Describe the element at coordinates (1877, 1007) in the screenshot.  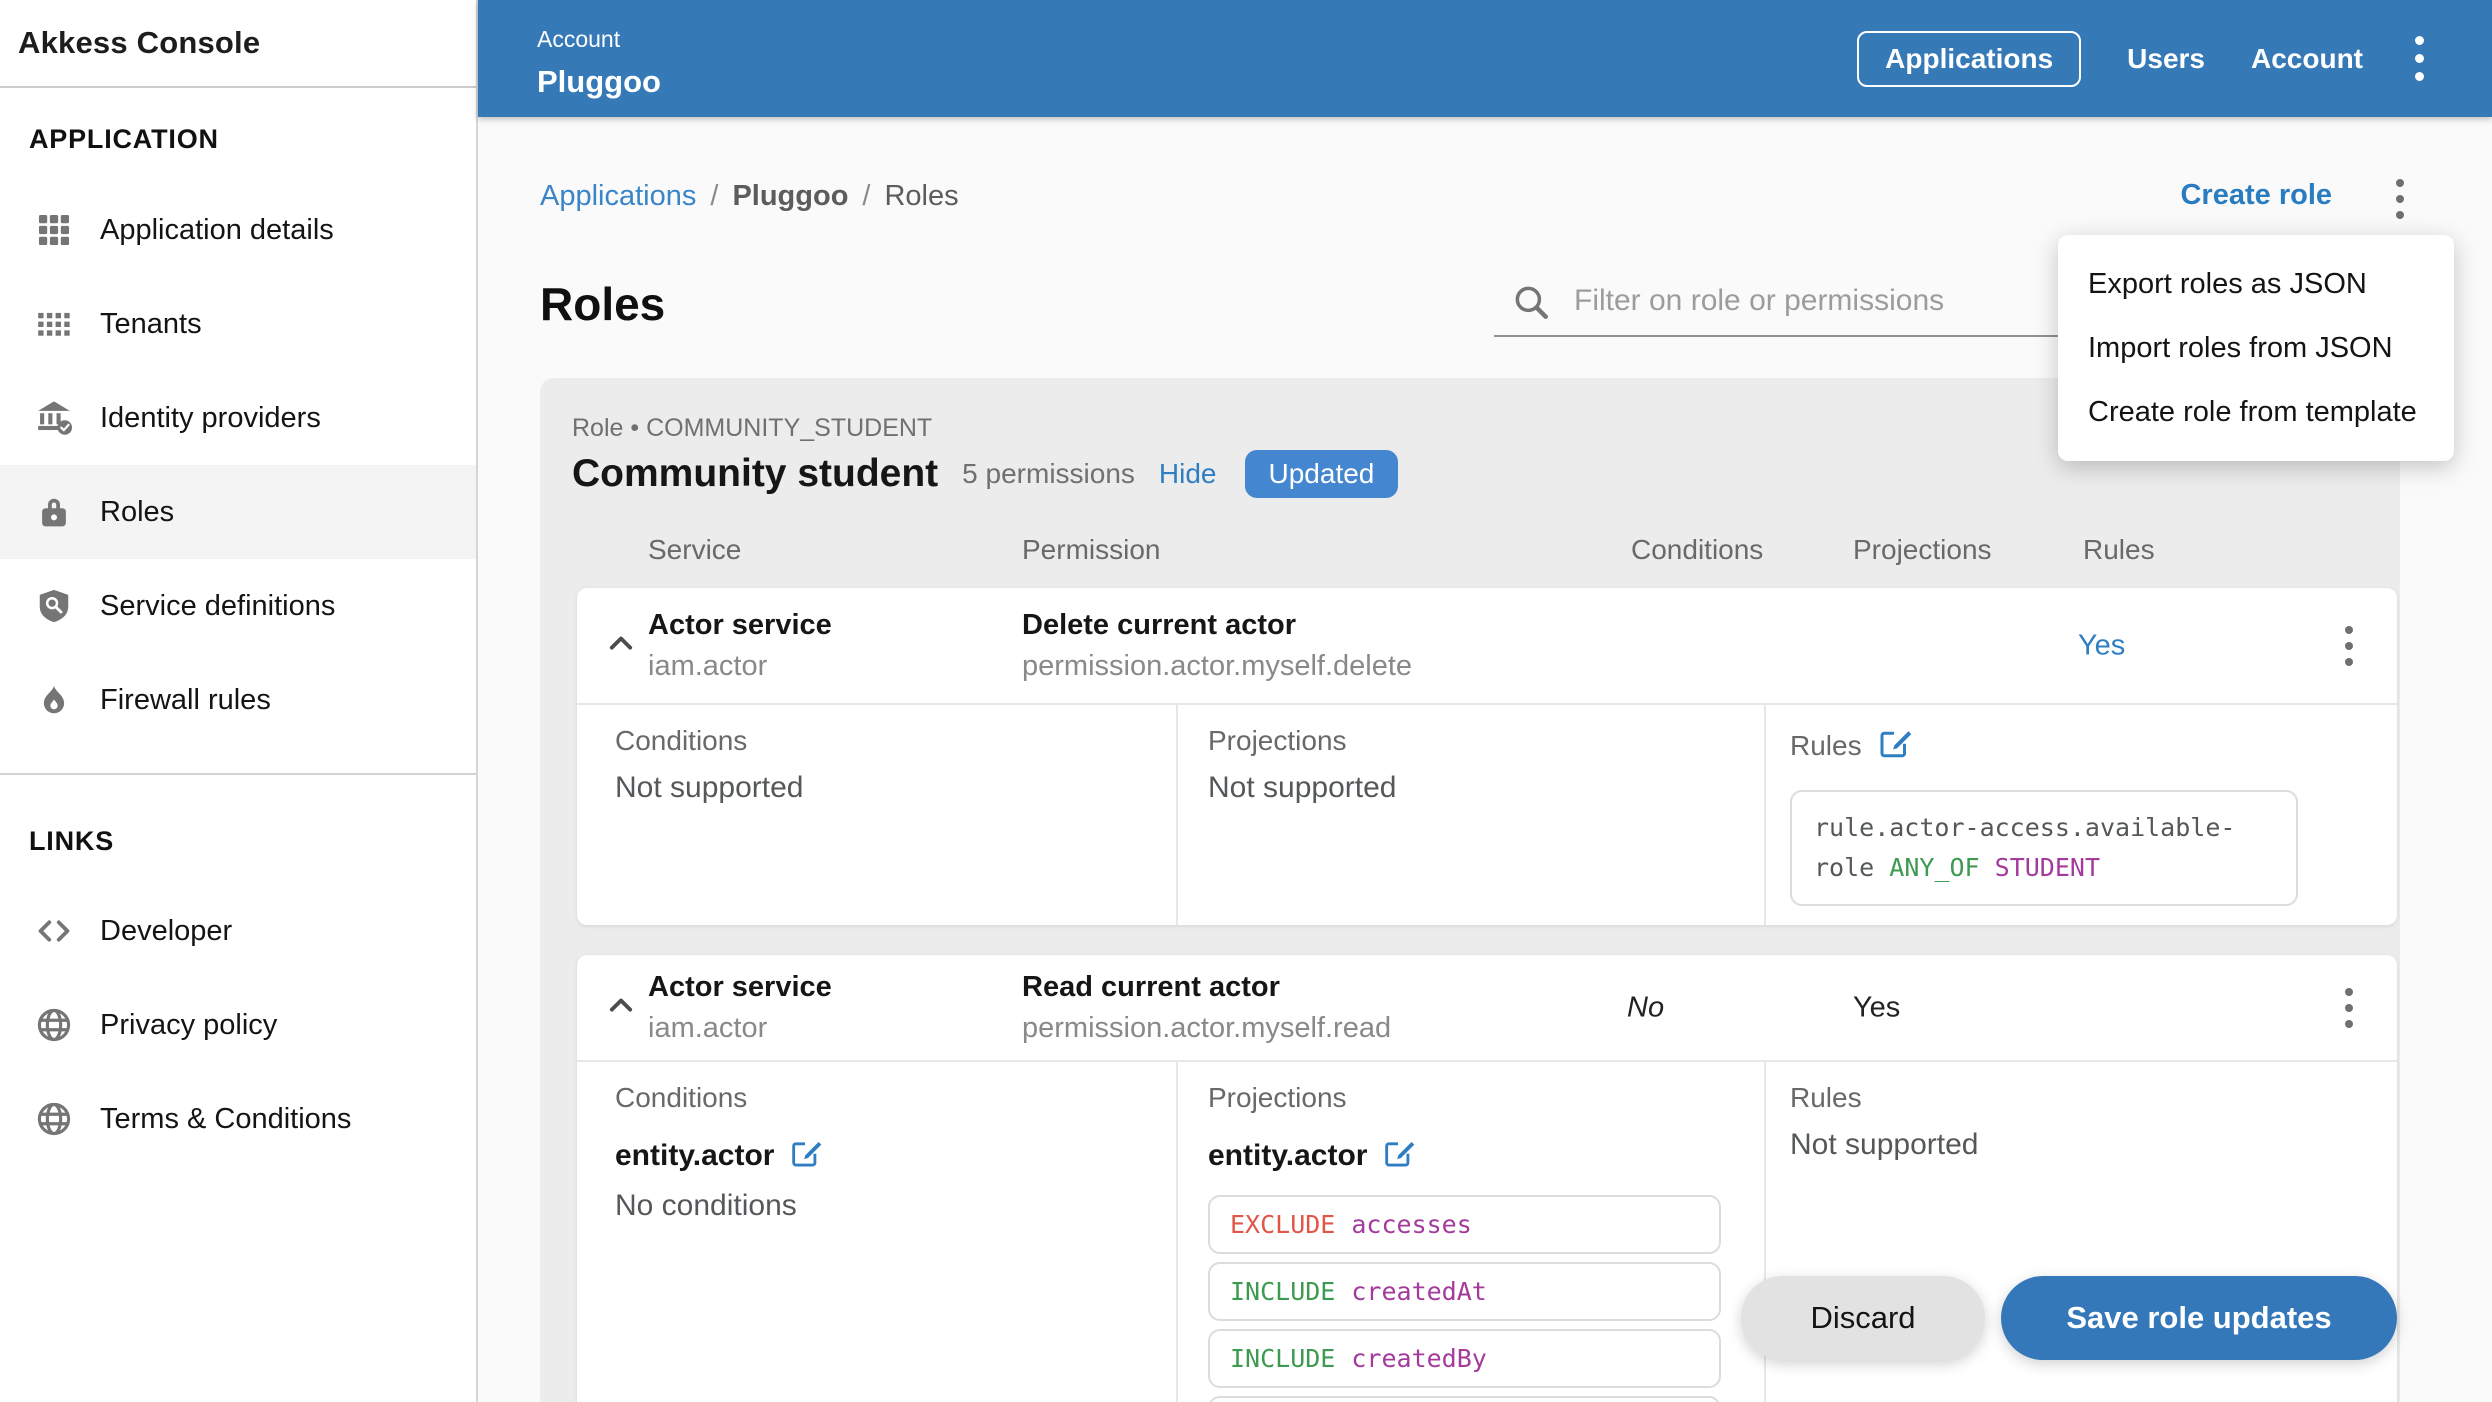
I see `projections-summary: Yes` at that location.